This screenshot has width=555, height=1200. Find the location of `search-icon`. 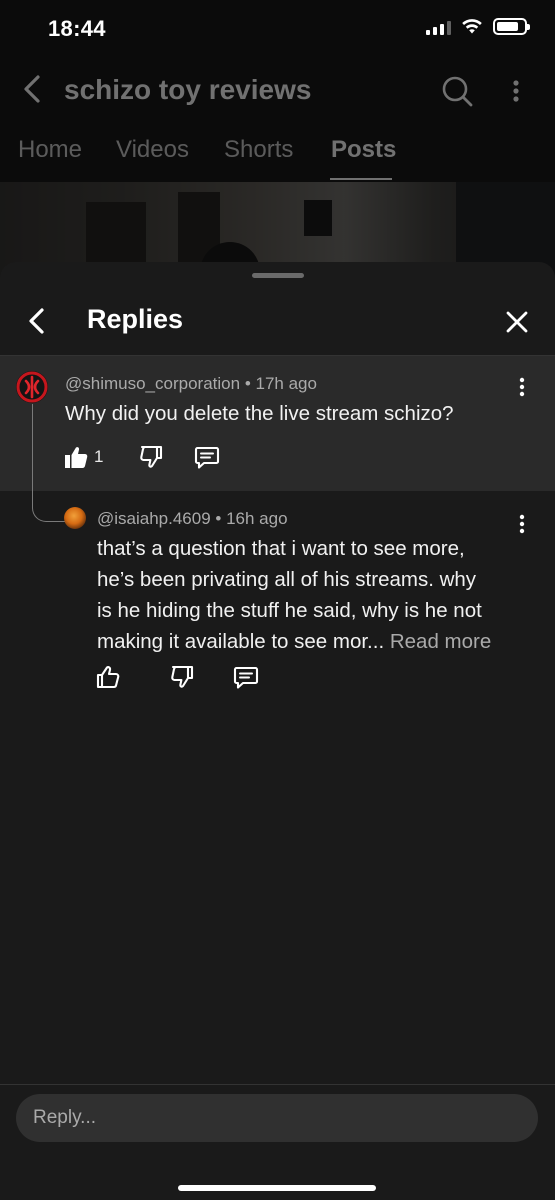

search-icon is located at coordinates (457, 91).